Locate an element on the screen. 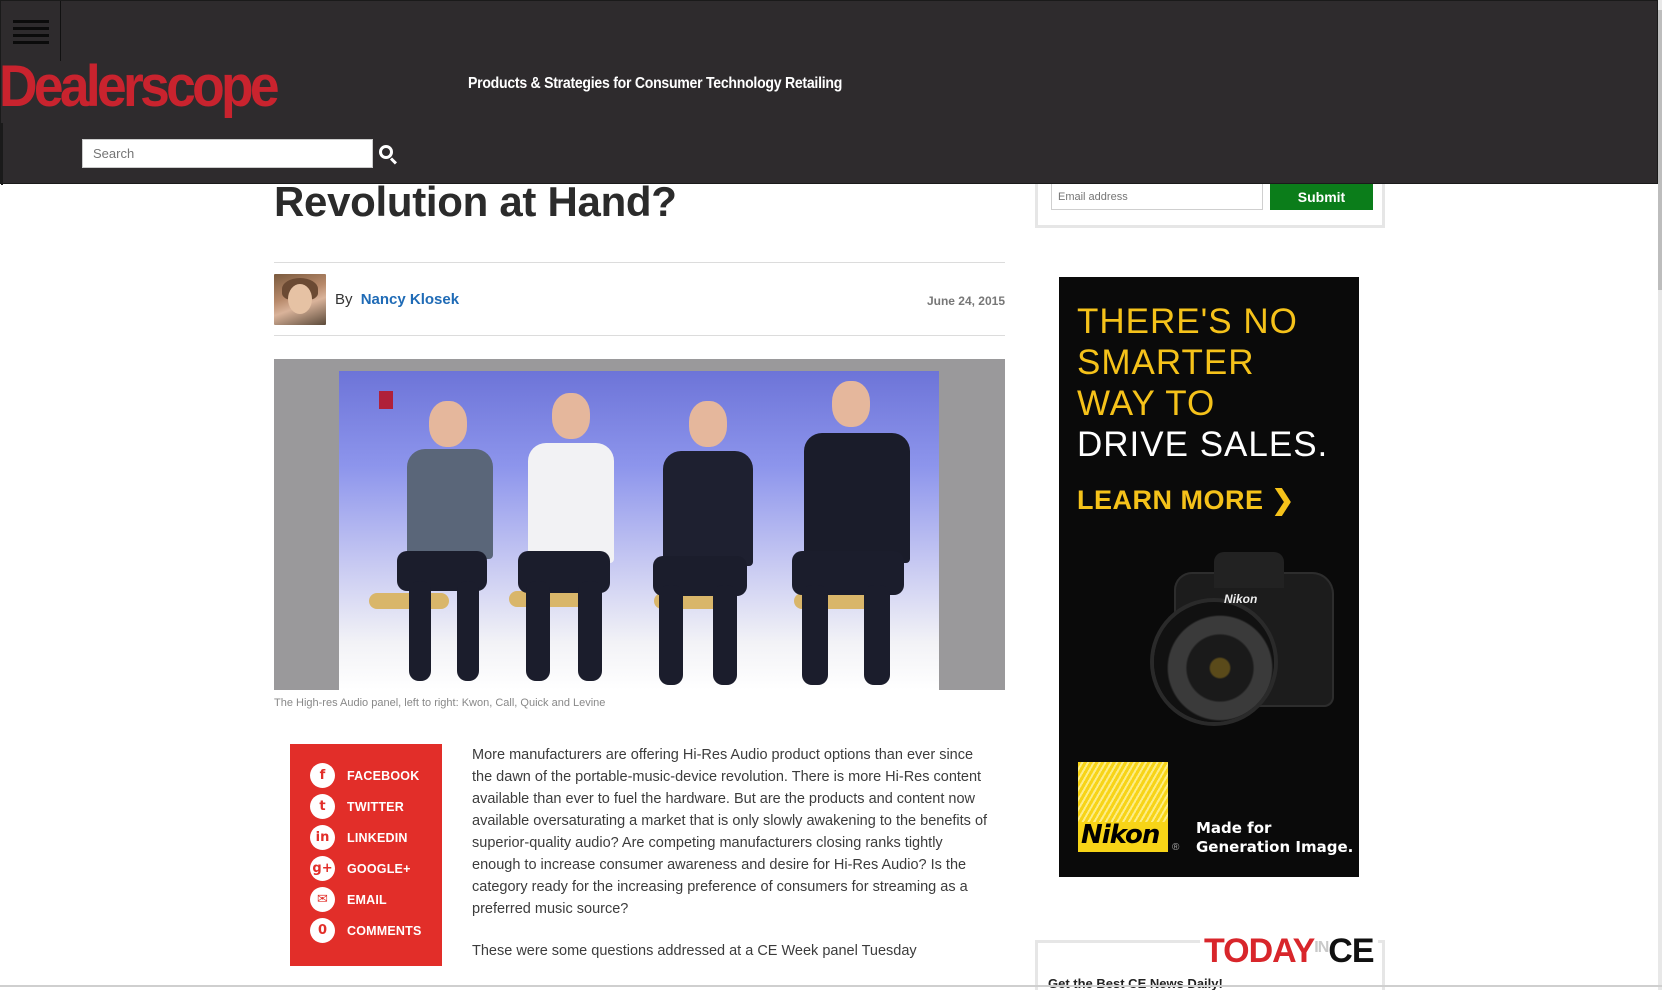  ad-tagline: Made for Generation Image. is located at coordinates (1275, 837).